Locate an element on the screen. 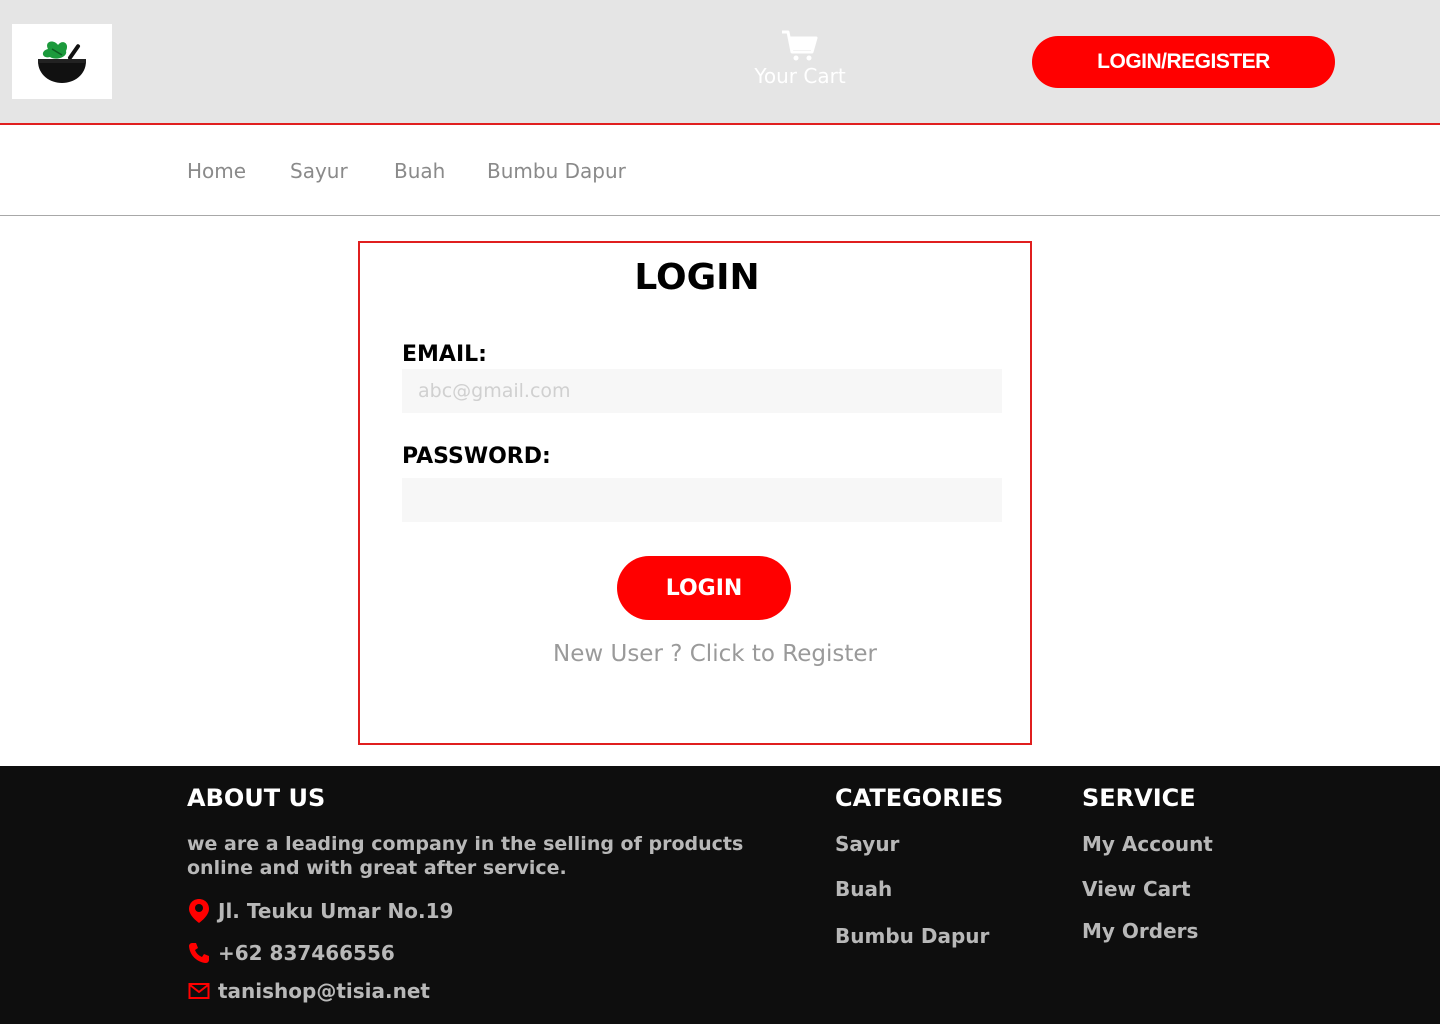 The width and height of the screenshot is (1440, 1024). nav-item-buah: Buah is located at coordinates (419, 171).